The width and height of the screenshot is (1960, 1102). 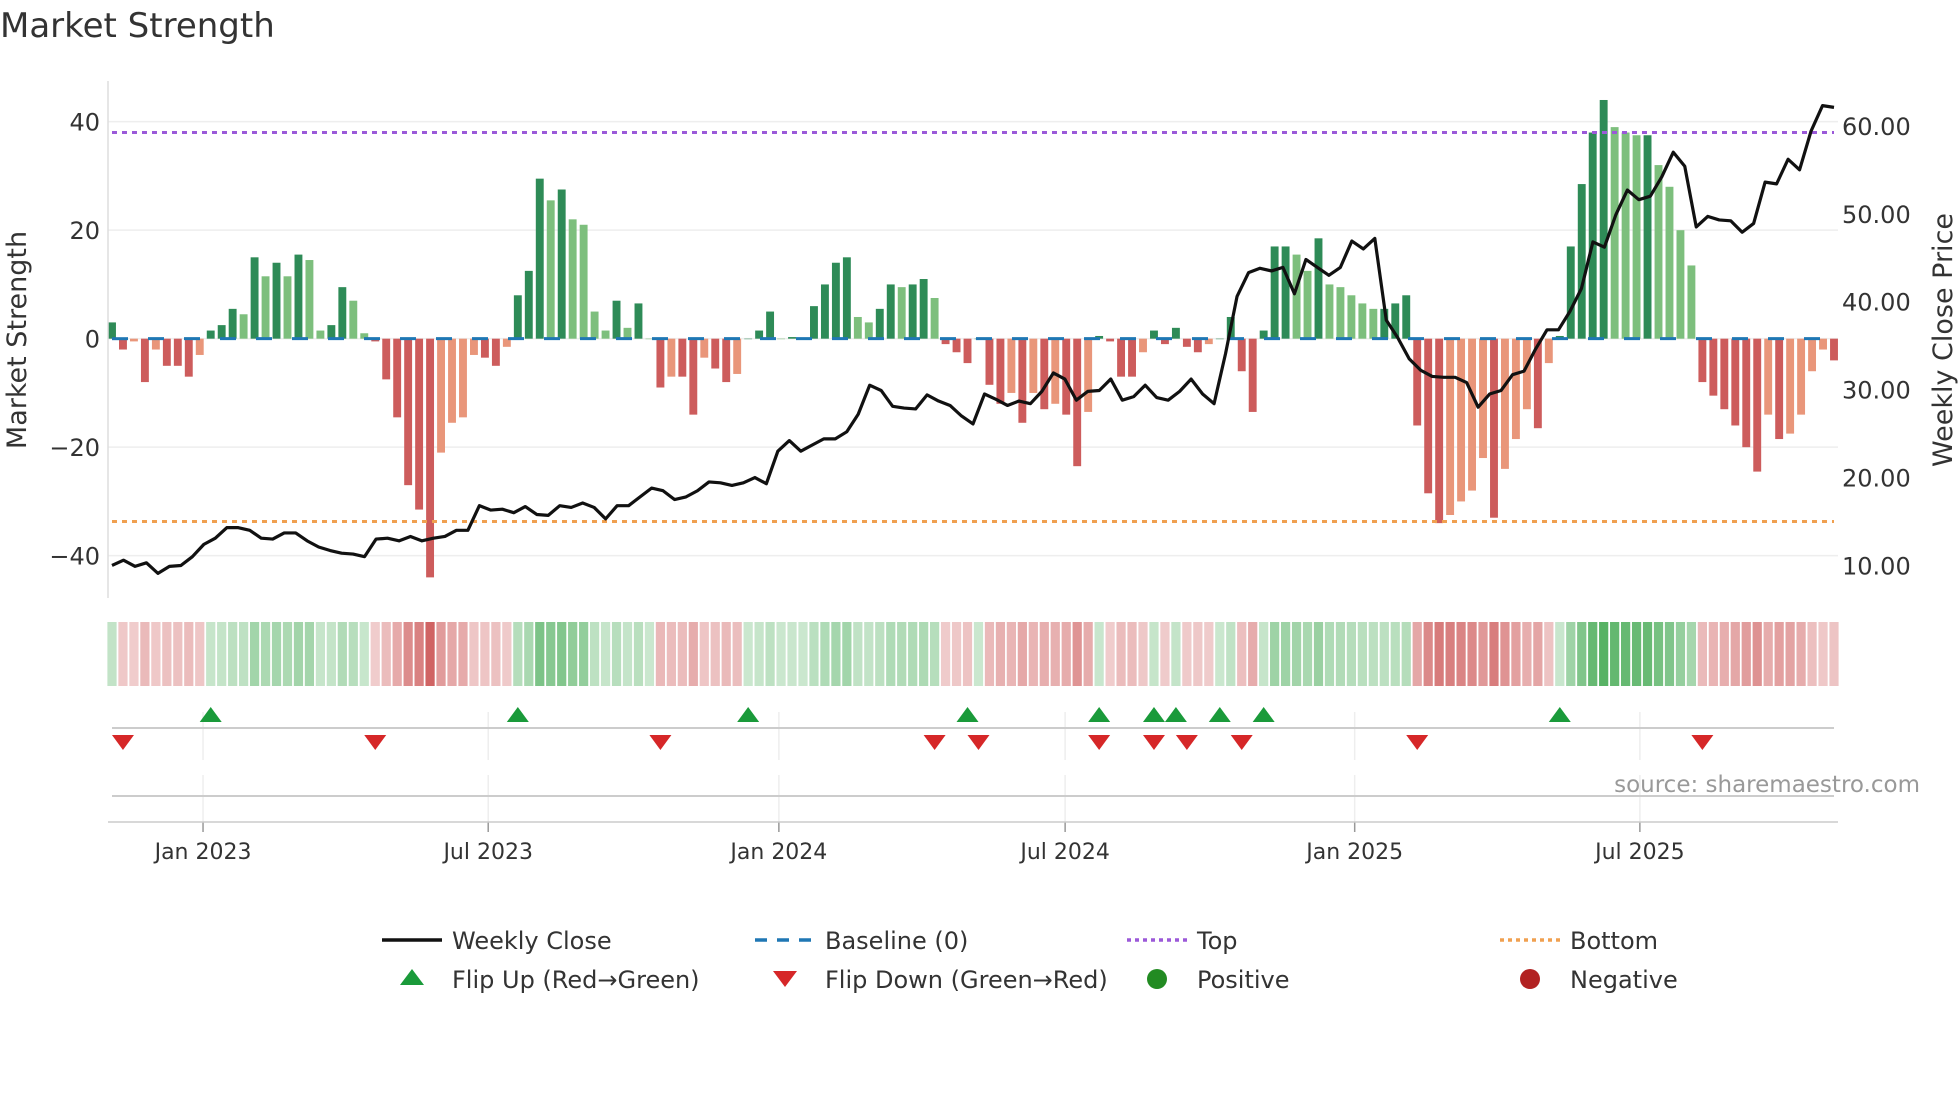 I want to click on legend-label: Top, so click(x=1217, y=941).